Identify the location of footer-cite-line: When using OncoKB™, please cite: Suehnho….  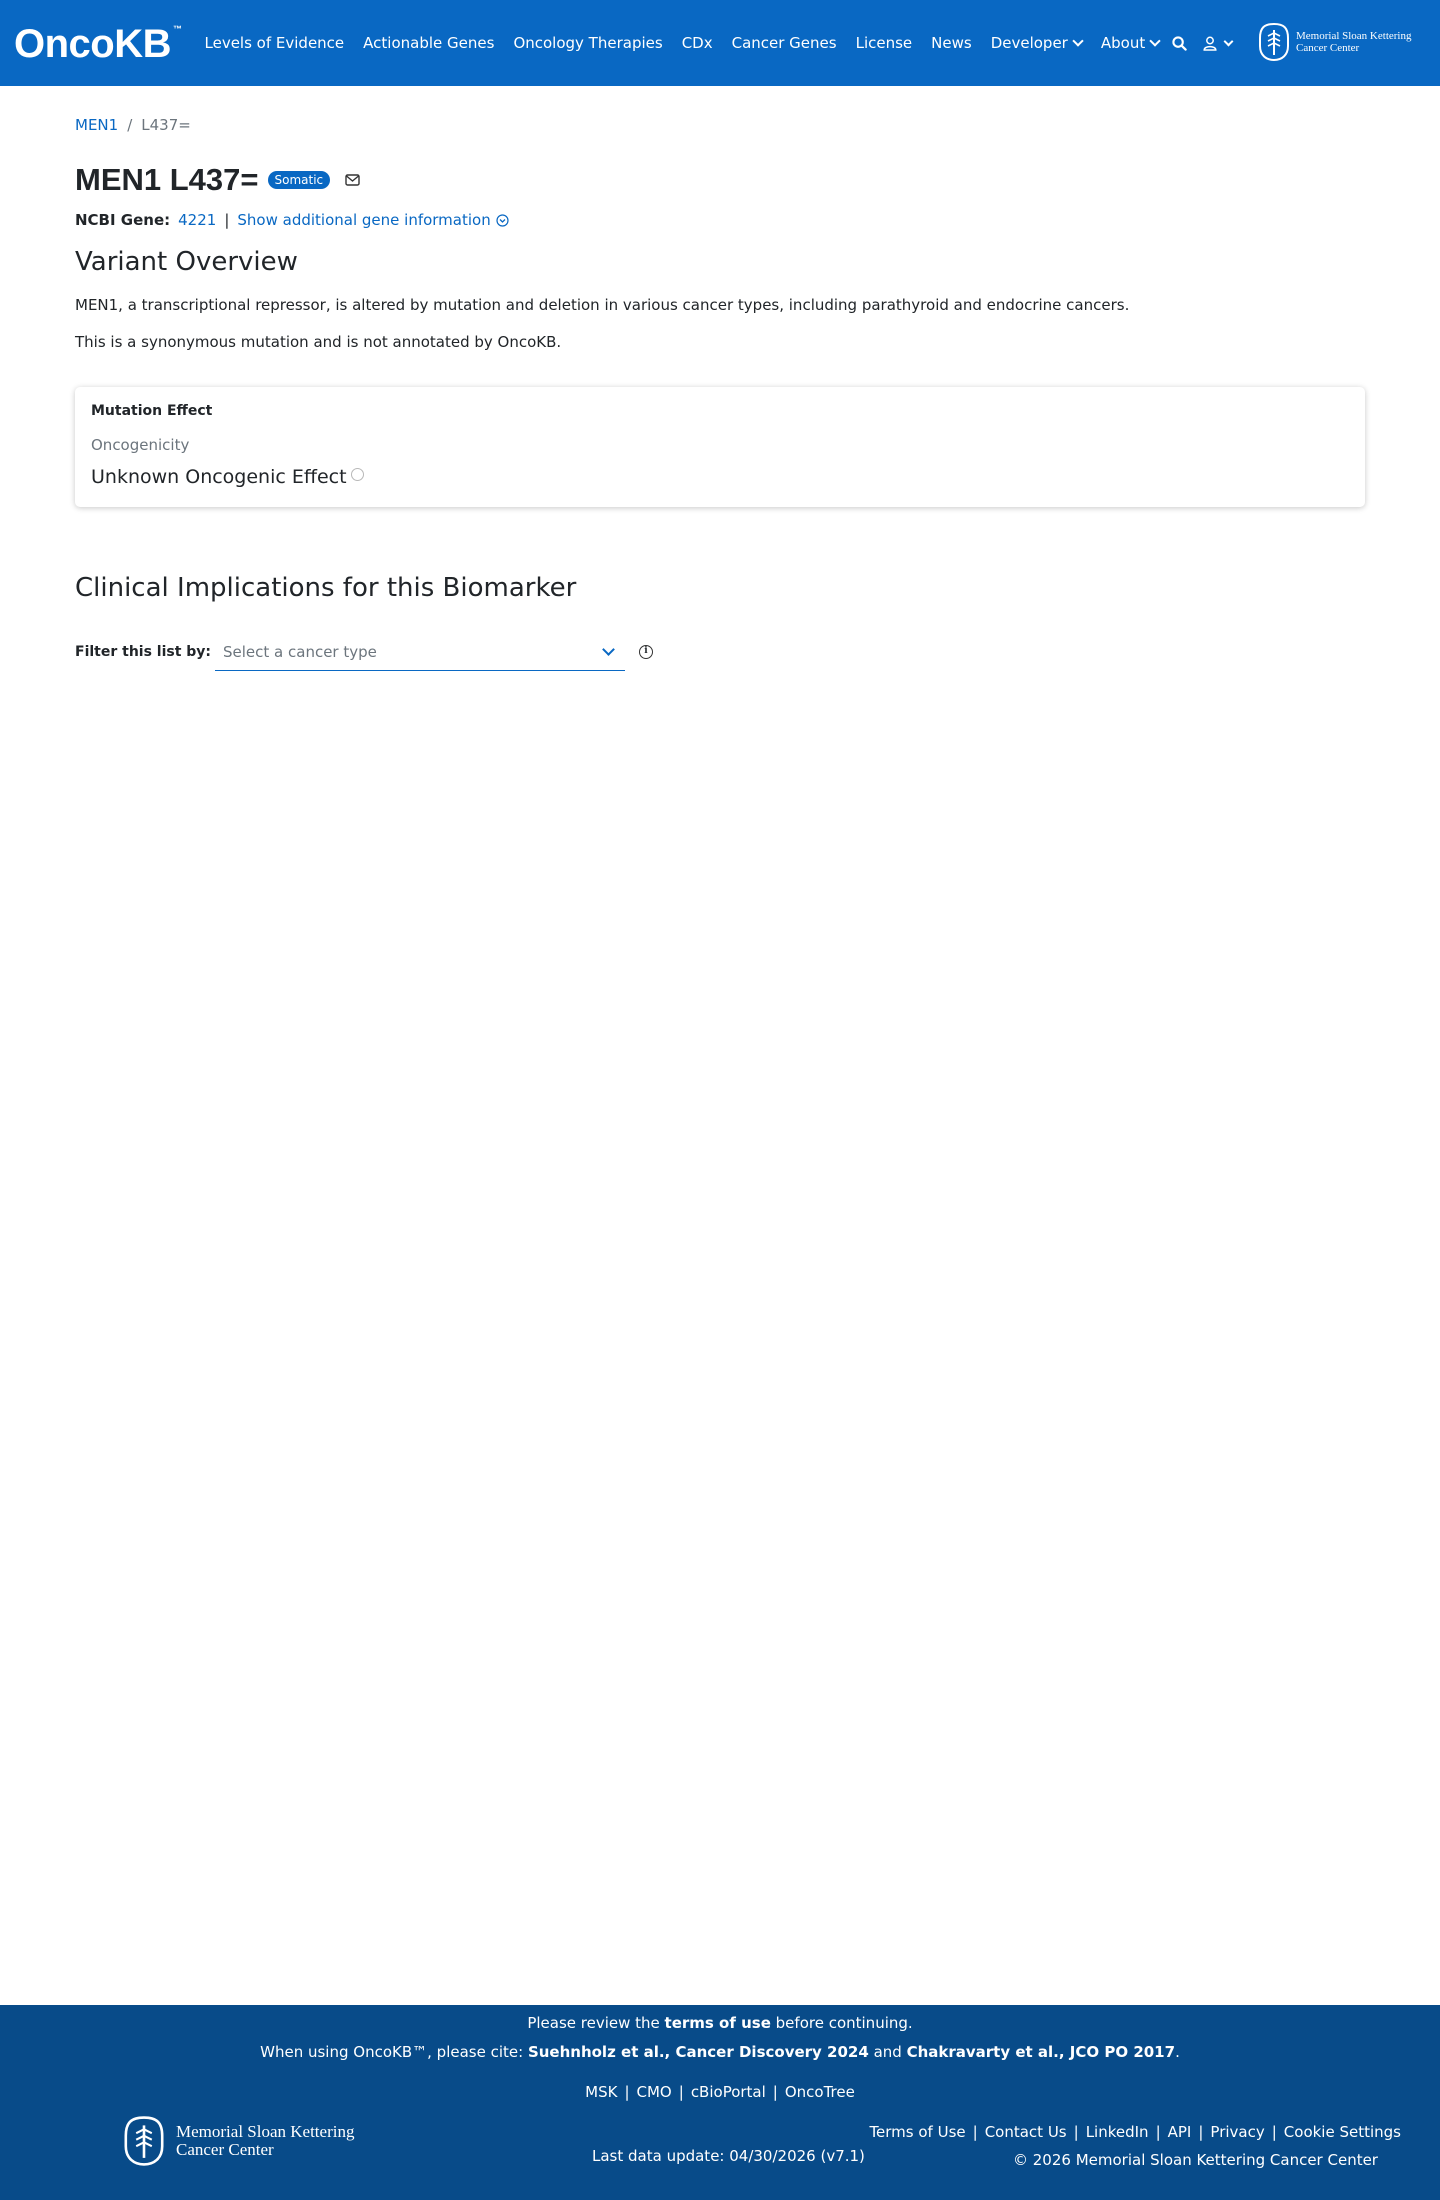
(720, 2052).